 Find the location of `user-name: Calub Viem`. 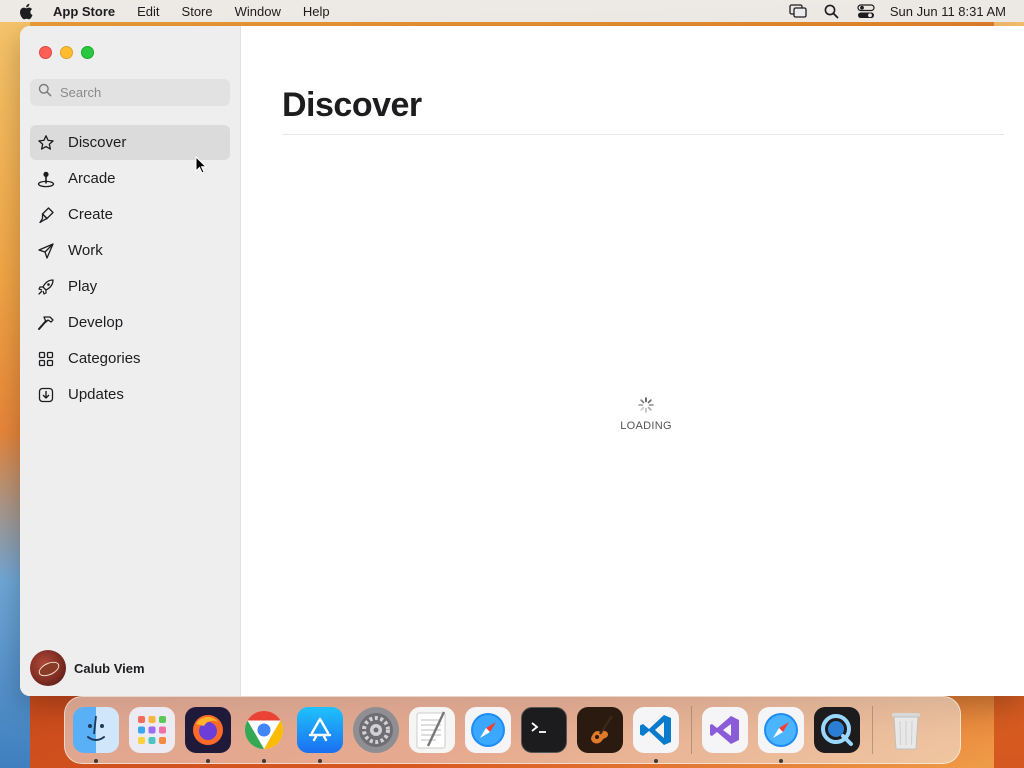

user-name: Calub Viem is located at coordinates (109, 668).